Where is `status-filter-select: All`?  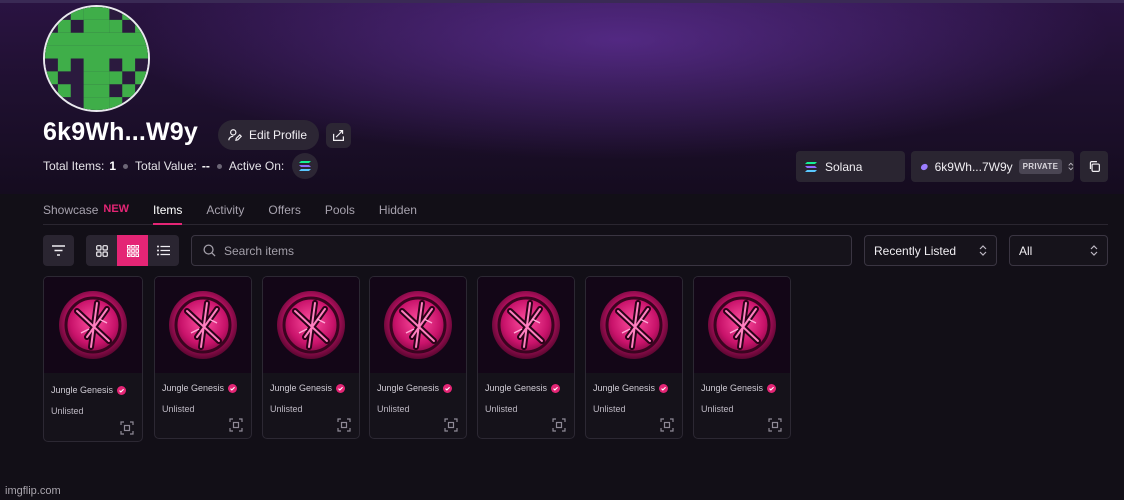 status-filter-select: All is located at coordinates (1058, 250).